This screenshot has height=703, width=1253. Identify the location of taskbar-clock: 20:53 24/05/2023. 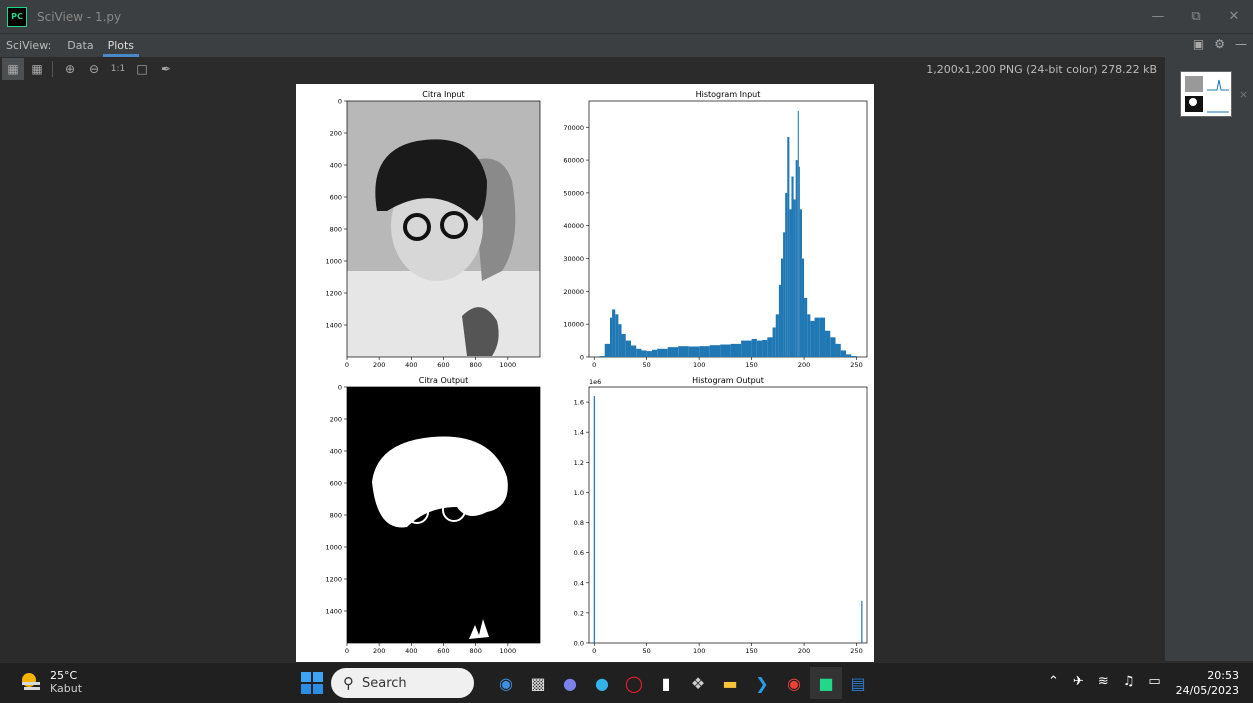
(1207, 683).